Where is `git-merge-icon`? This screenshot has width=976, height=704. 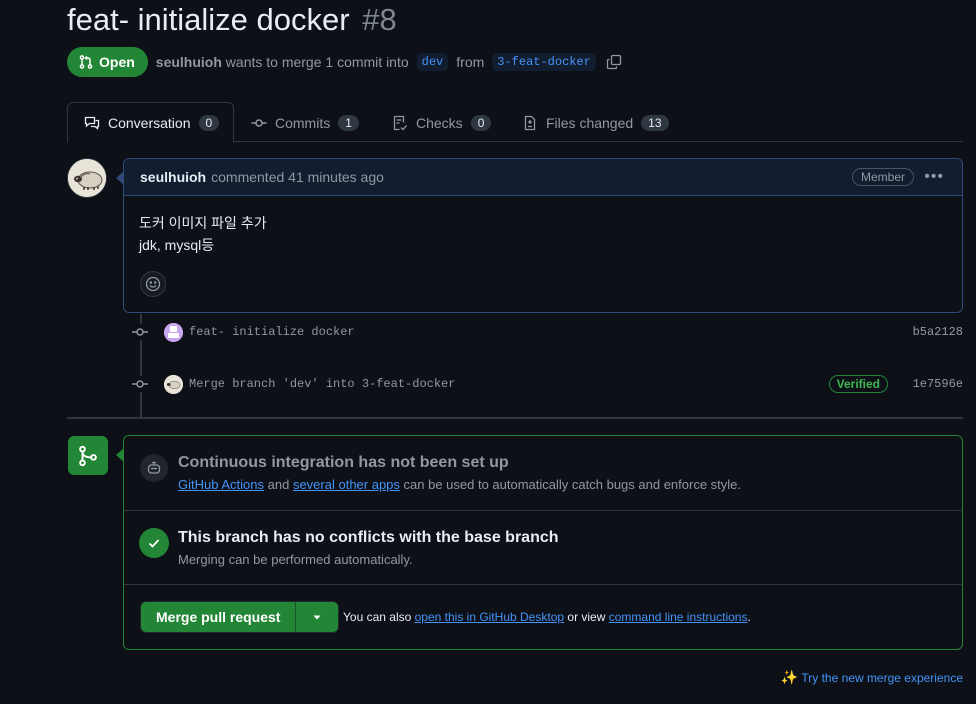 git-merge-icon is located at coordinates (88, 455).